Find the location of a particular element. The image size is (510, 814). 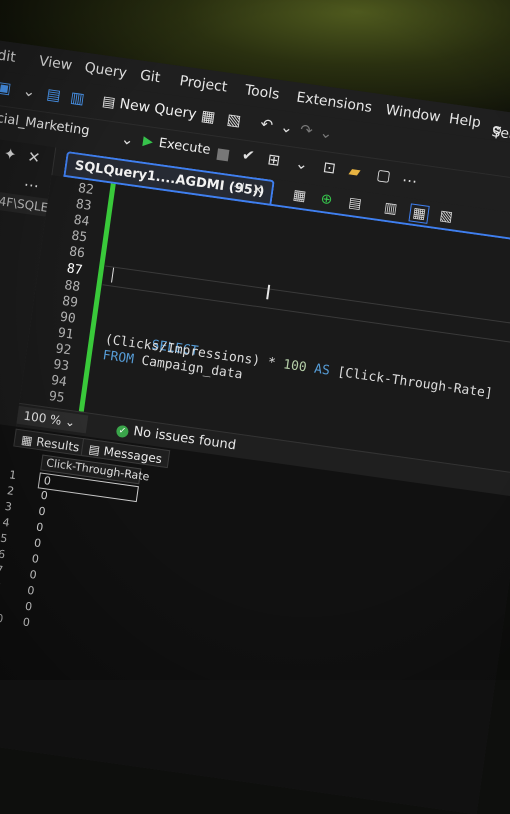

folder-icon: ▰ is located at coordinates (355, 171).